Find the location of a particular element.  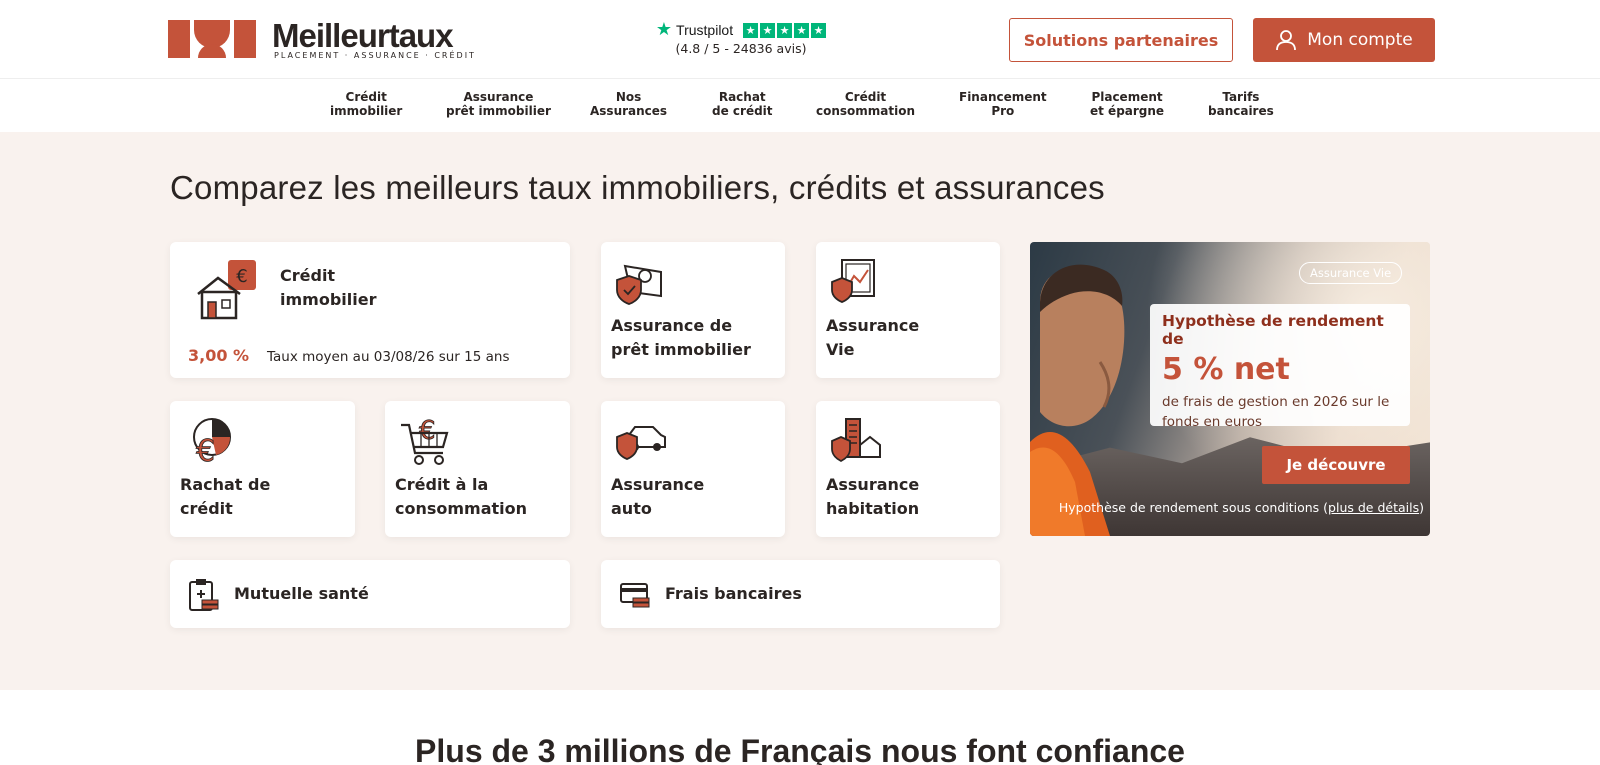

rate-description: Taux moyen au 03/08/26 sur 15 ans is located at coordinates (388, 357).